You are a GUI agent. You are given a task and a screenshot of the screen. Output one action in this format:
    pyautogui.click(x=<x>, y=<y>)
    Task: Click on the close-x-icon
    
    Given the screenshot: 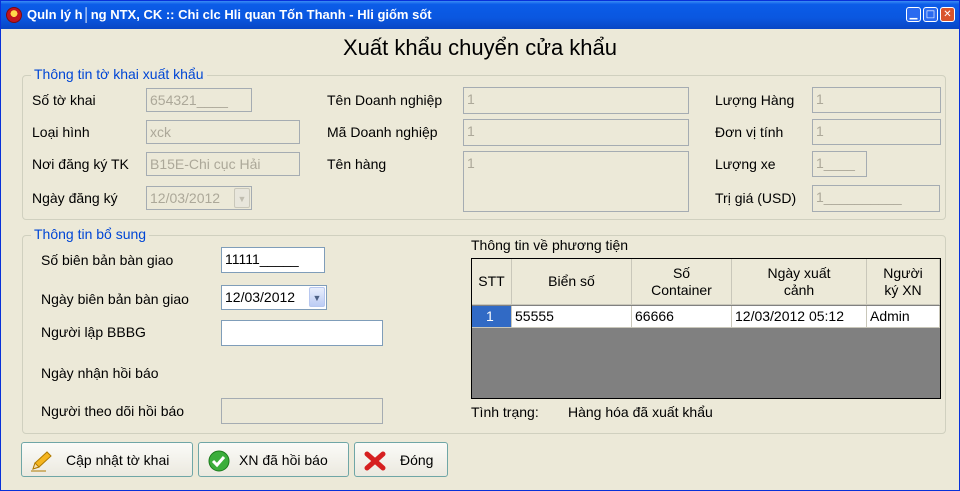 What is the action you would take?
    pyautogui.click(x=375, y=461)
    